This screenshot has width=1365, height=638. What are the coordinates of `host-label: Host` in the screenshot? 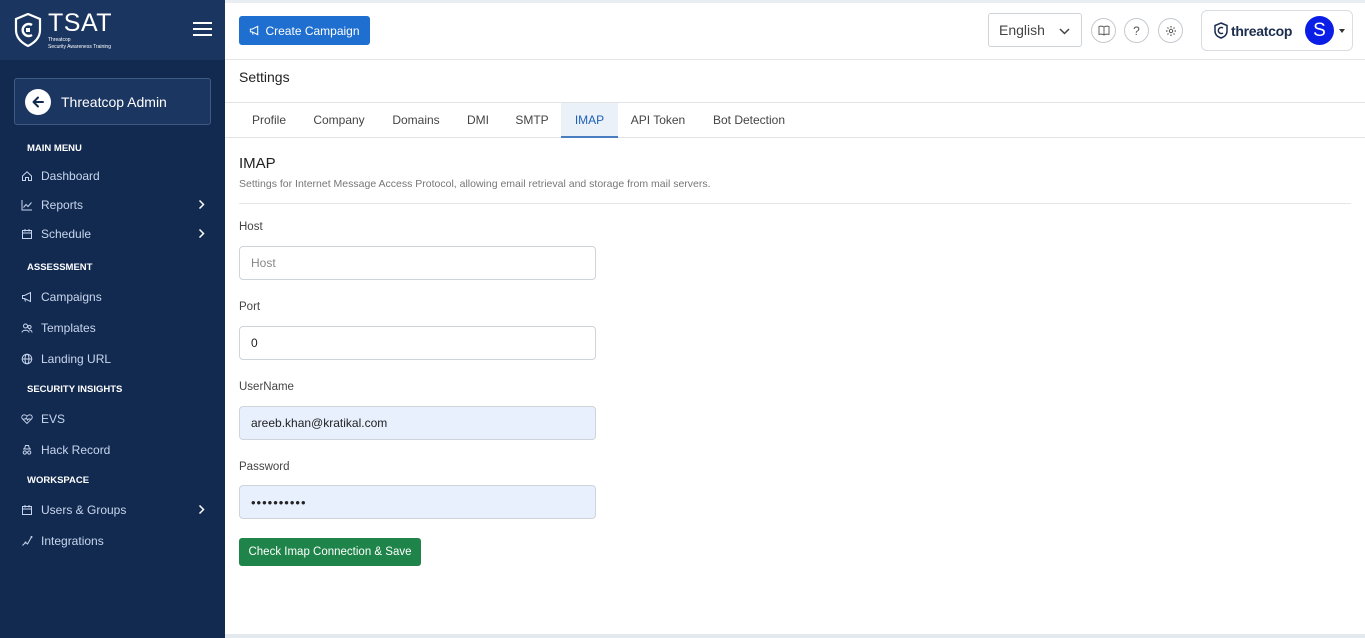 It's located at (251, 227).